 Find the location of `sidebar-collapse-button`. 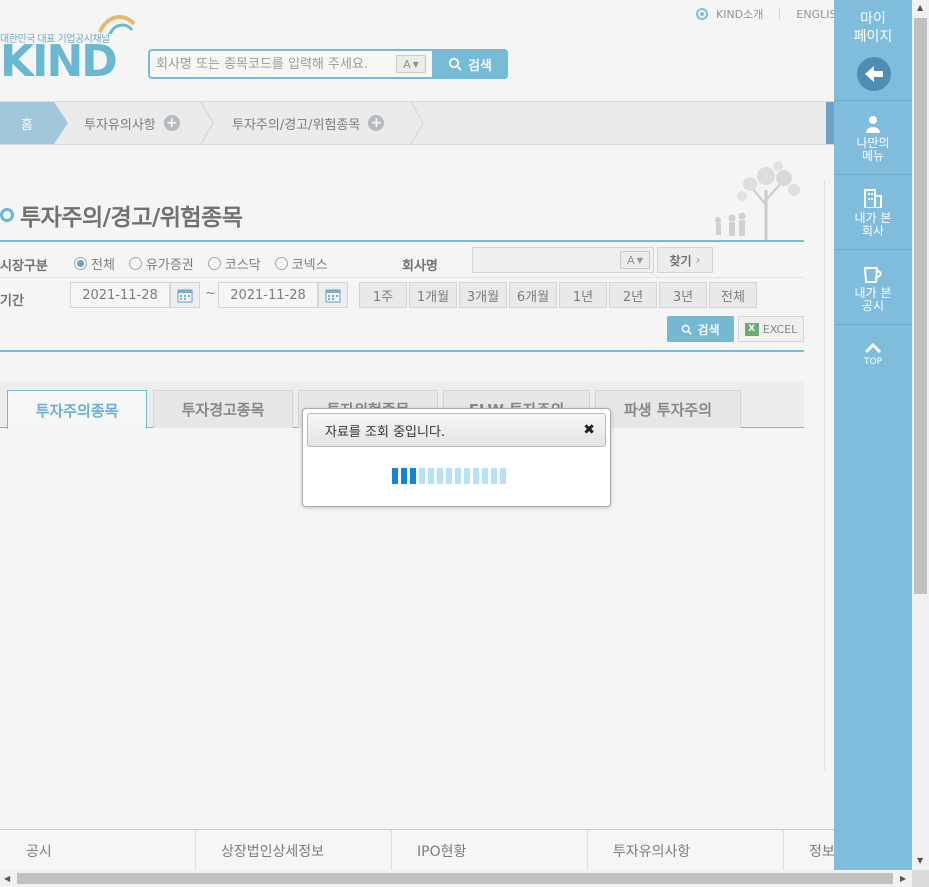

sidebar-collapse-button is located at coordinates (874, 74).